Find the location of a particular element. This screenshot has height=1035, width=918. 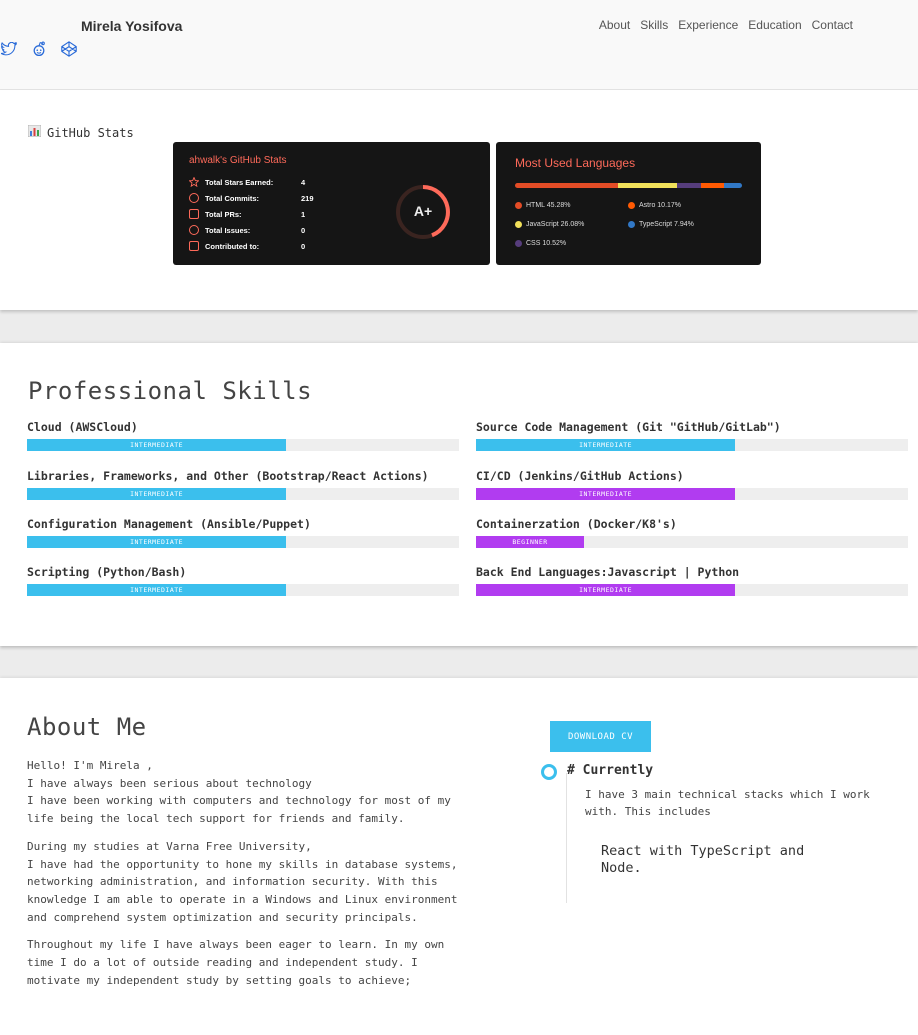

stat-row-contributed: Contributed to: 0 is located at coordinates (247, 246).